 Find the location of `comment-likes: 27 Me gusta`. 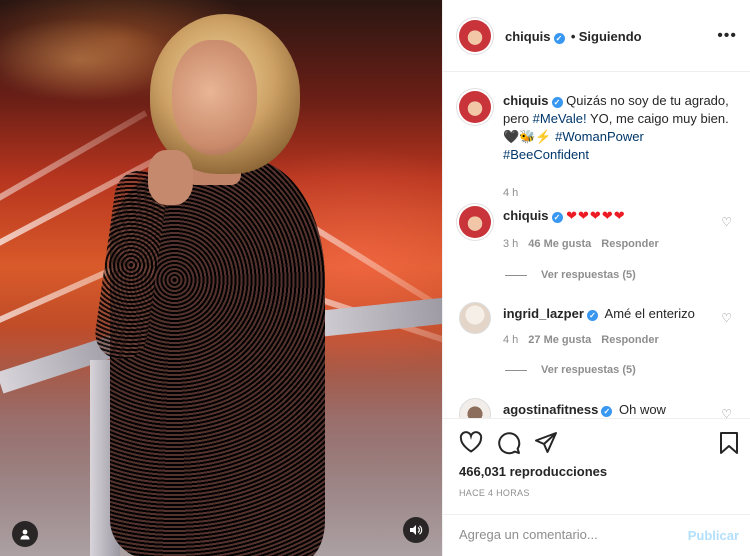

comment-likes: 27 Me gusta is located at coordinates (559, 340).